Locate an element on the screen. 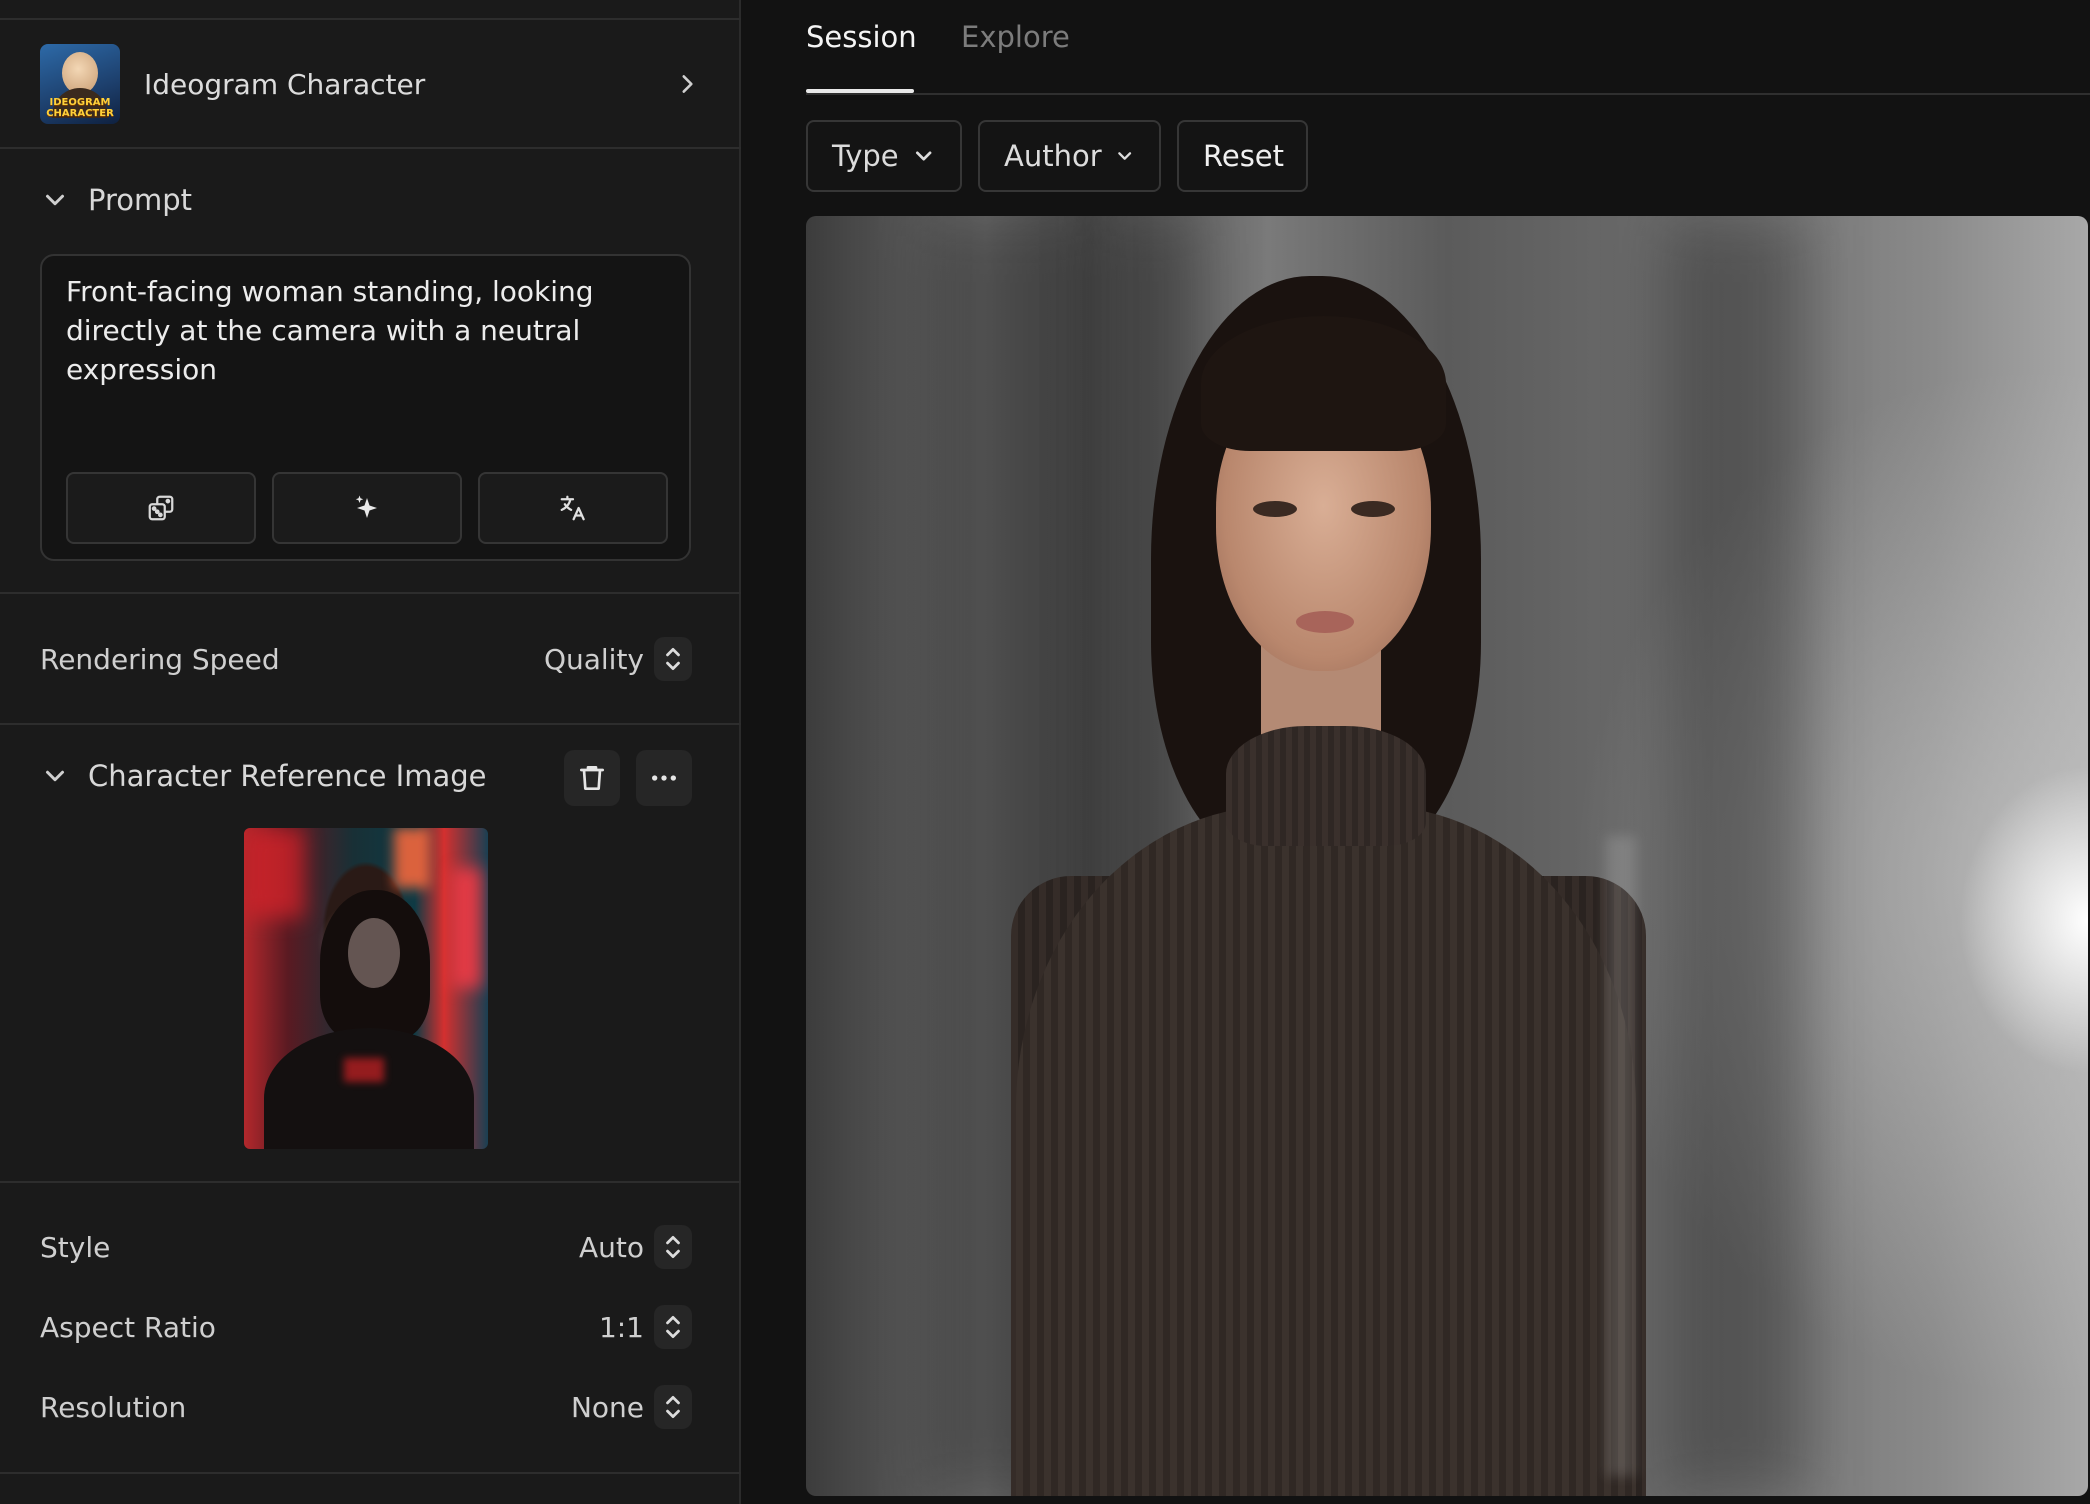  model-selector: IDEOGRAM CHARACTER Ideogram Character is located at coordinates (370, 84).